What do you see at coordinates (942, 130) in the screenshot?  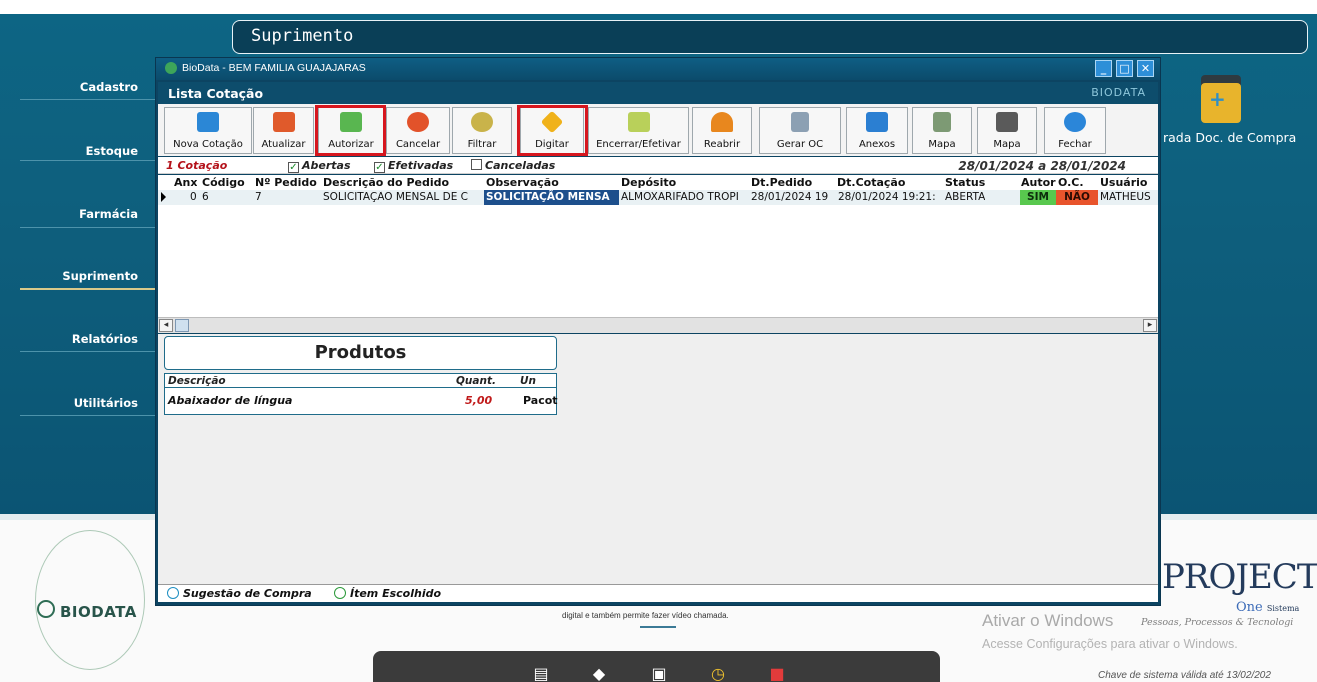 I see `mapa-button: Mapa` at bounding box center [942, 130].